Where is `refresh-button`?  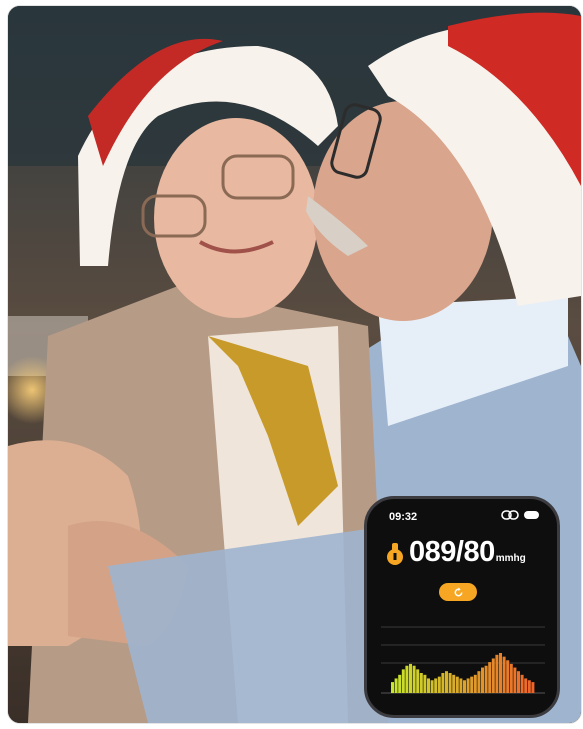 refresh-button is located at coordinates (458, 592).